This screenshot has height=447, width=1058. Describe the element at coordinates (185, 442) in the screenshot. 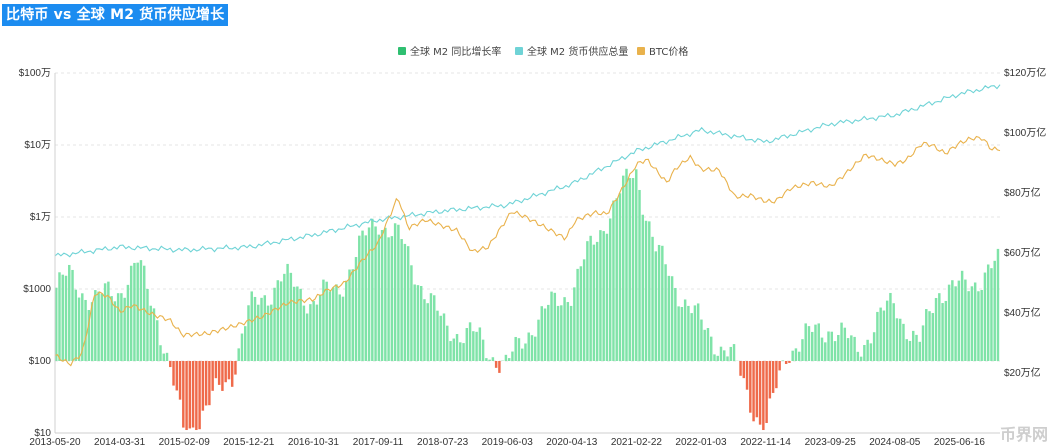

I see `x-axis-tick-label: 2015-02-09` at that location.